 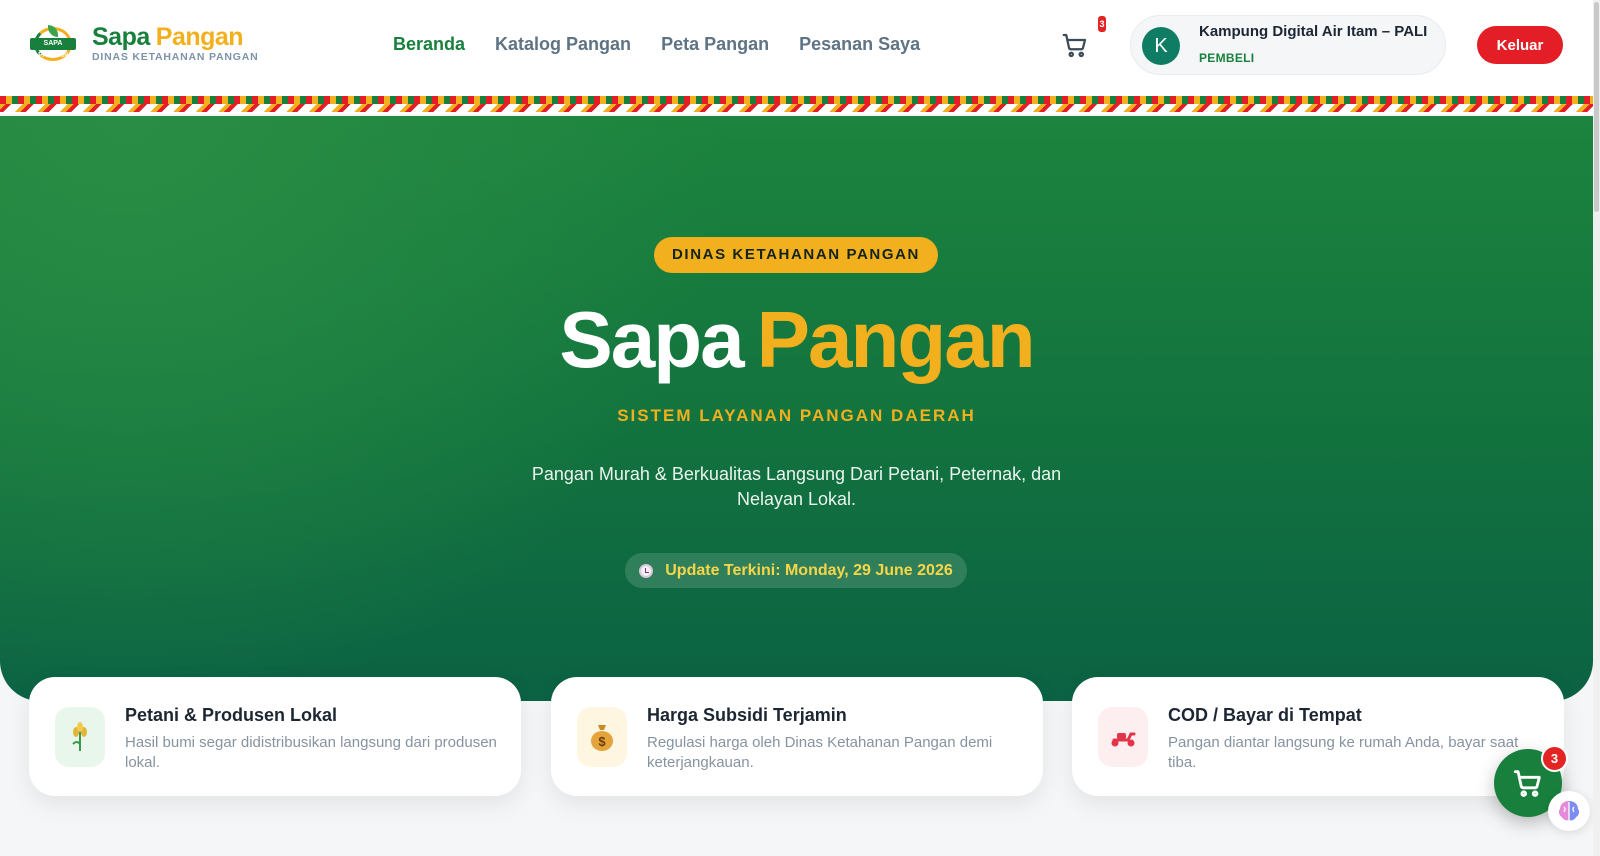 What do you see at coordinates (1102, 24) in the screenshot?
I see `cart-count-badge: 3` at bounding box center [1102, 24].